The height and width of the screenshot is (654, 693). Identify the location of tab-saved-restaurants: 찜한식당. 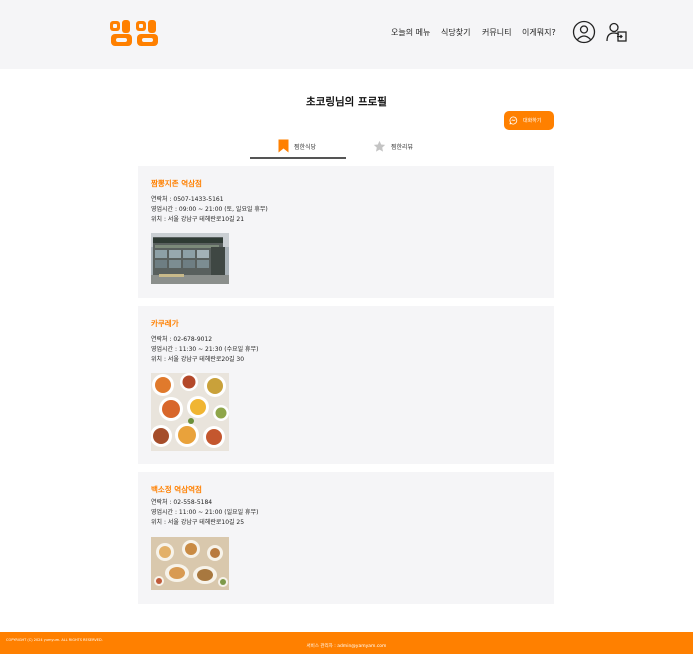
(296, 146).